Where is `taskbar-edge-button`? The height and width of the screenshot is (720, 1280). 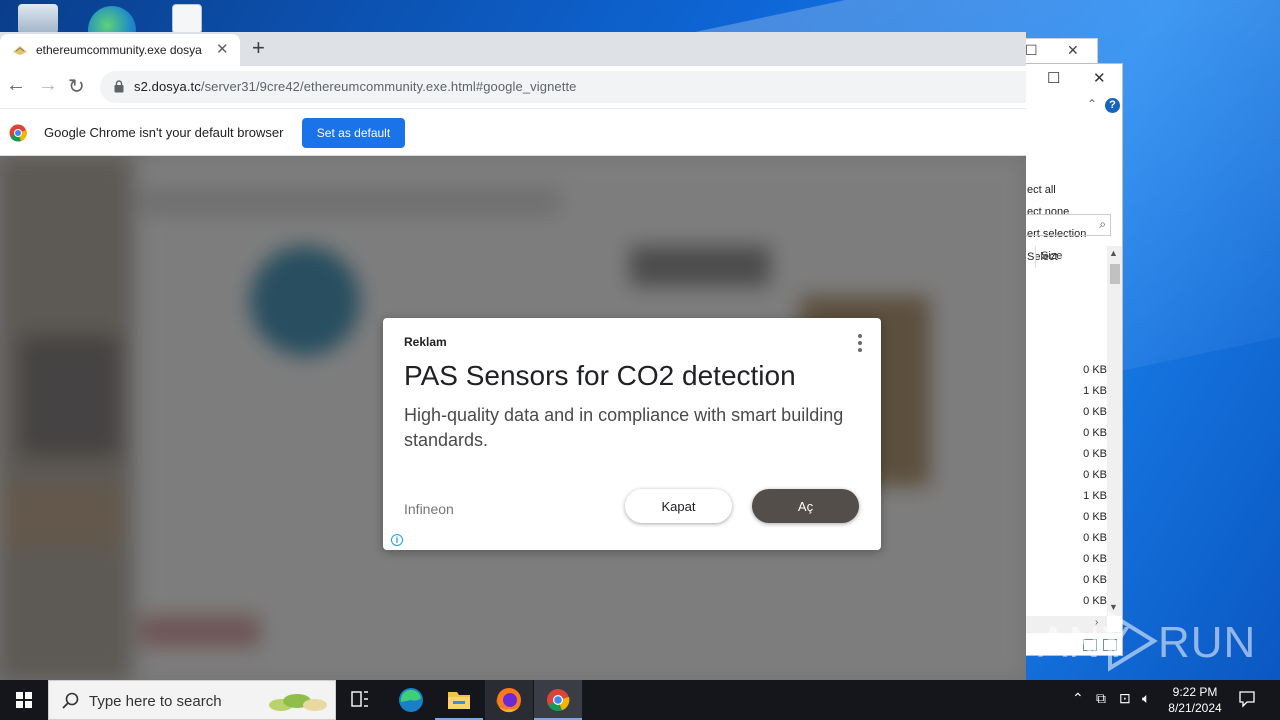
taskbar-edge-button is located at coordinates (411, 700).